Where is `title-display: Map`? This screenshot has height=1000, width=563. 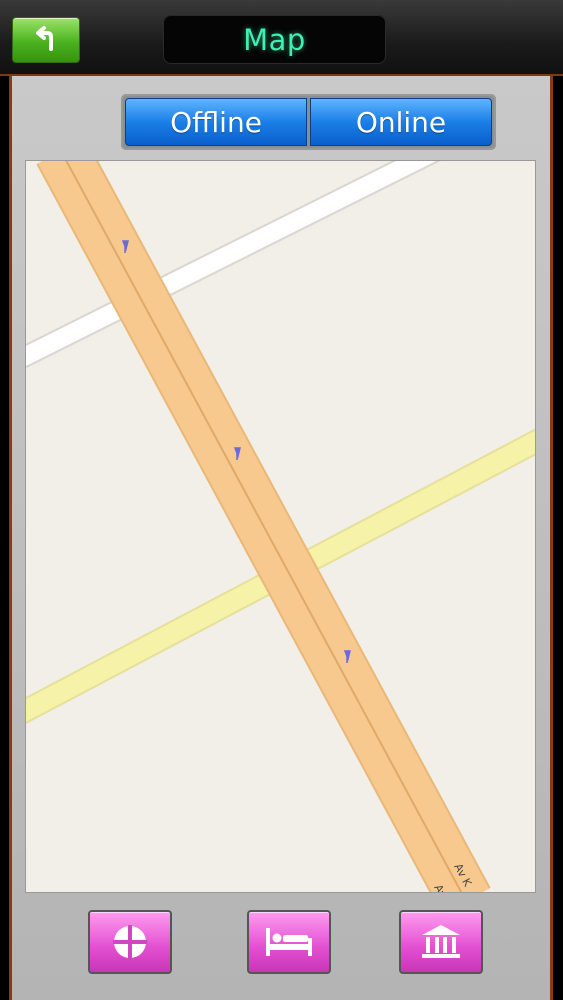
title-display: Map is located at coordinates (274, 39).